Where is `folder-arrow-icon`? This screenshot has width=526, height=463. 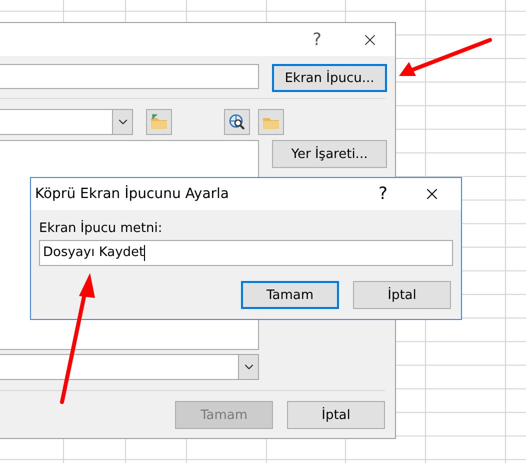
folder-arrow-icon is located at coordinates (159, 122).